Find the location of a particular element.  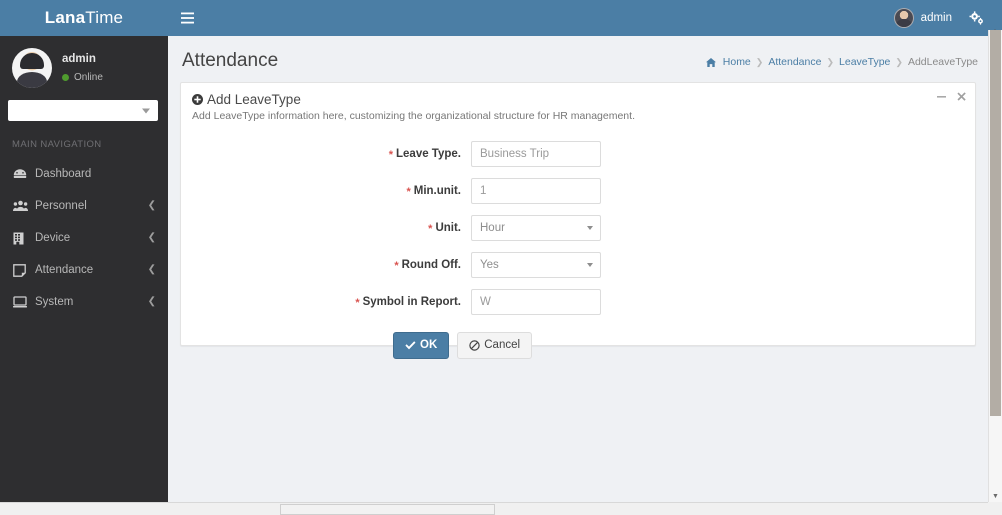

unit-select: Hour is located at coordinates (536, 228).